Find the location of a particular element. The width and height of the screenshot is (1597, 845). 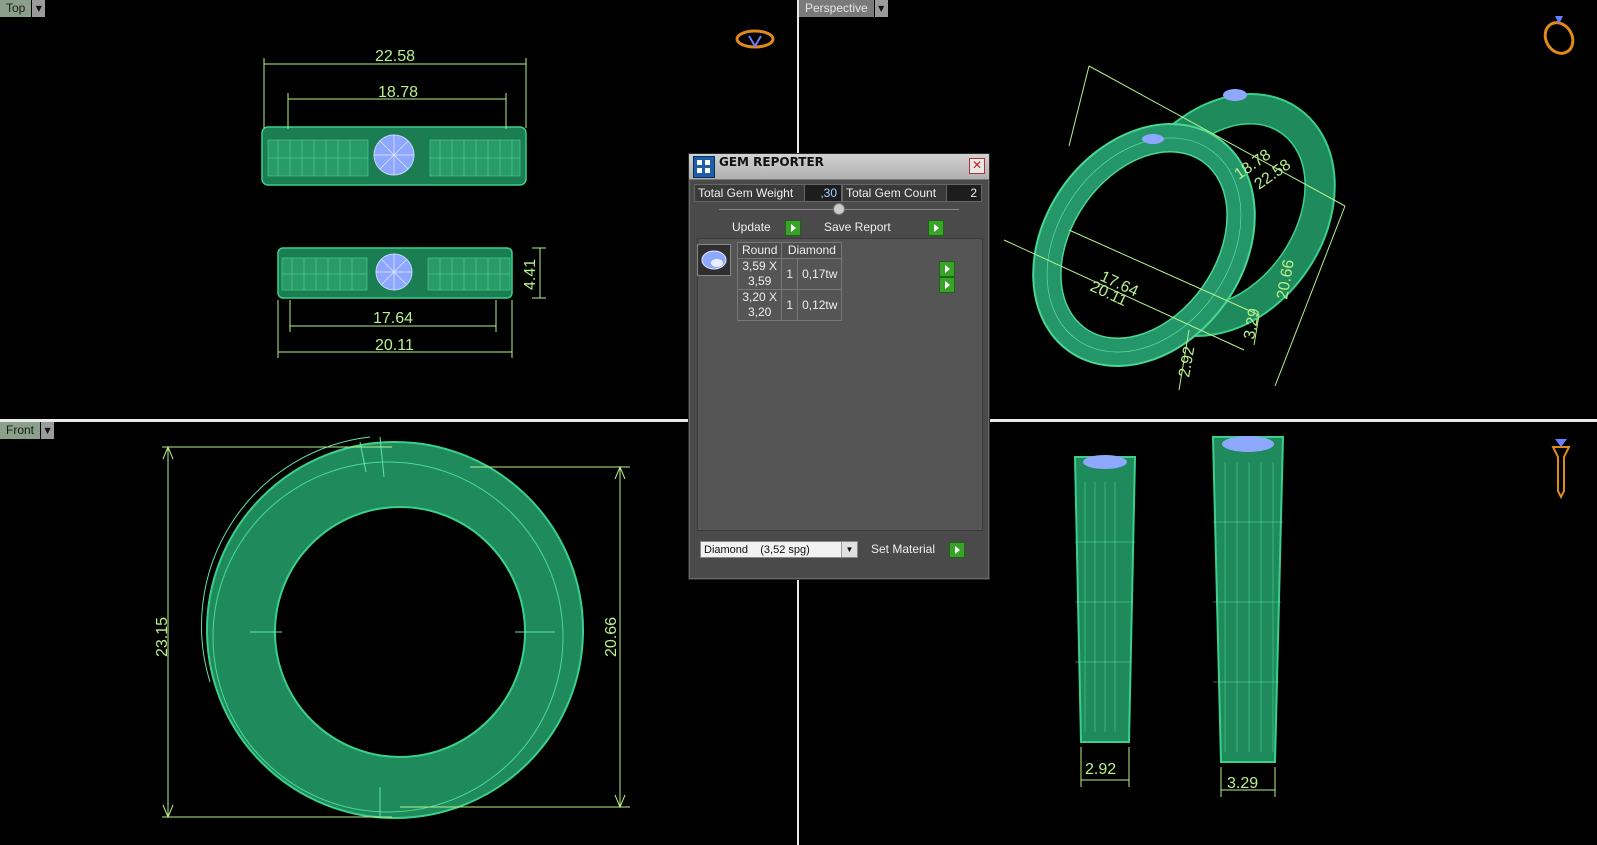

viewport-top-label: Top ▼ is located at coordinates (23, 8).